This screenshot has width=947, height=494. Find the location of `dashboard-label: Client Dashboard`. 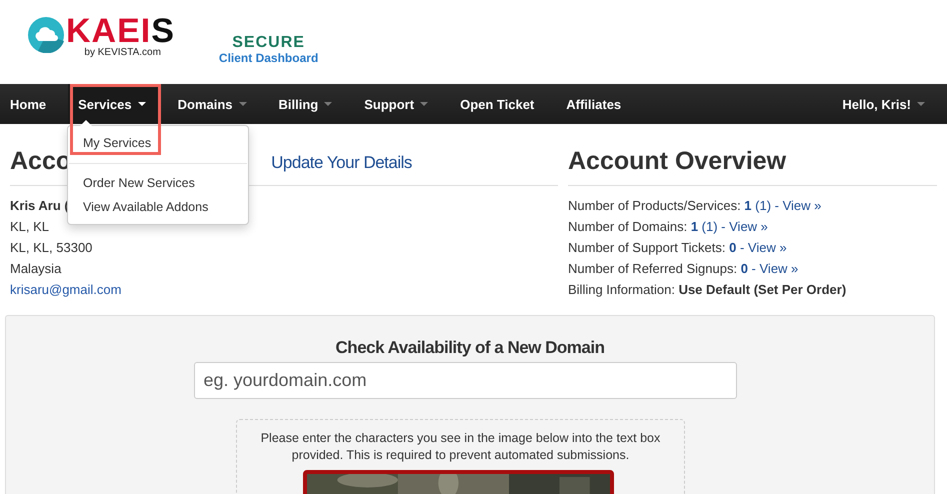

dashboard-label: Client Dashboard is located at coordinates (268, 58).